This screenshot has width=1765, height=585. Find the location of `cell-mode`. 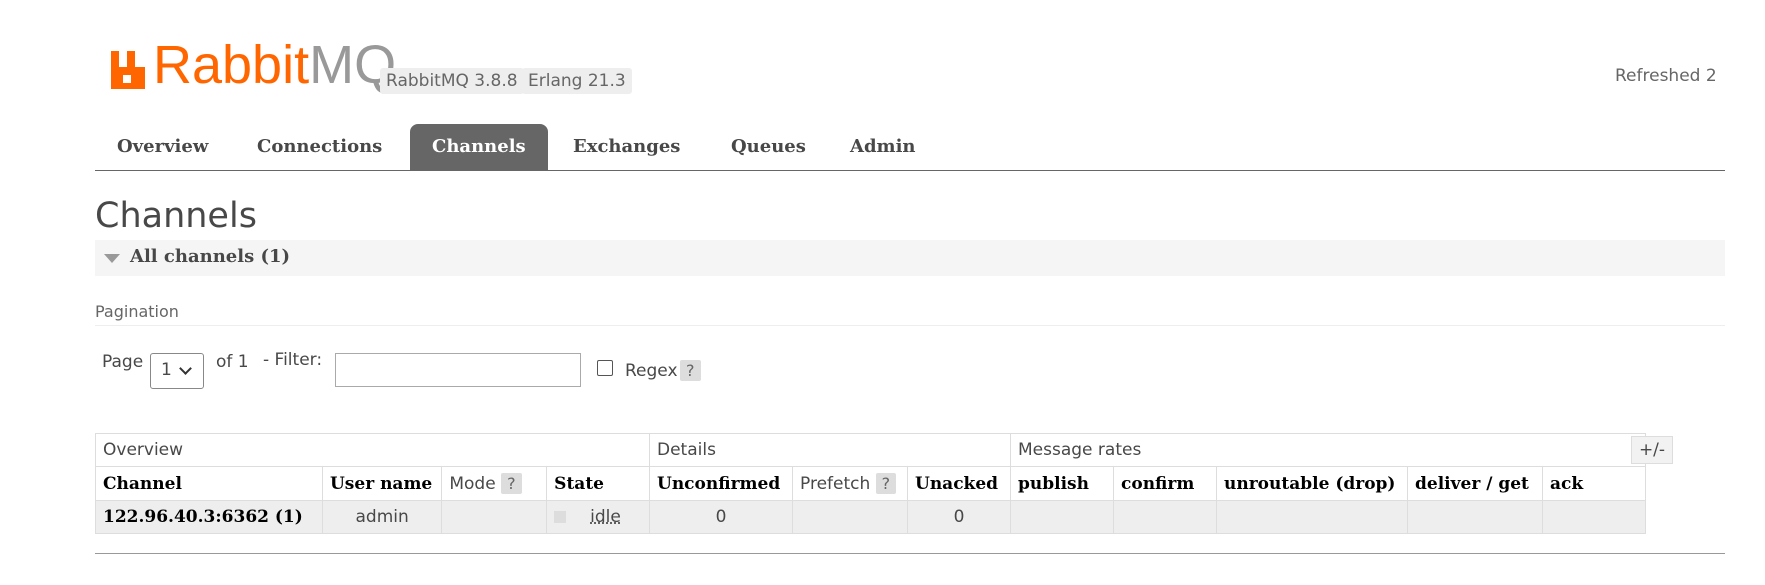

cell-mode is located at coordinates (494, 517).